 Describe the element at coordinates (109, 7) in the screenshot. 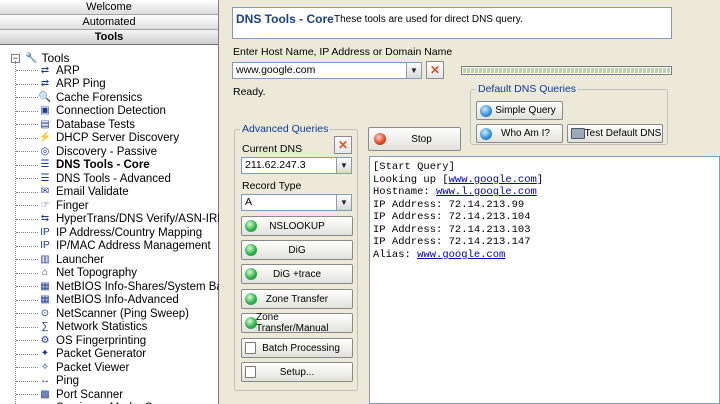

I see `welcome-button: Welcome` at that location.